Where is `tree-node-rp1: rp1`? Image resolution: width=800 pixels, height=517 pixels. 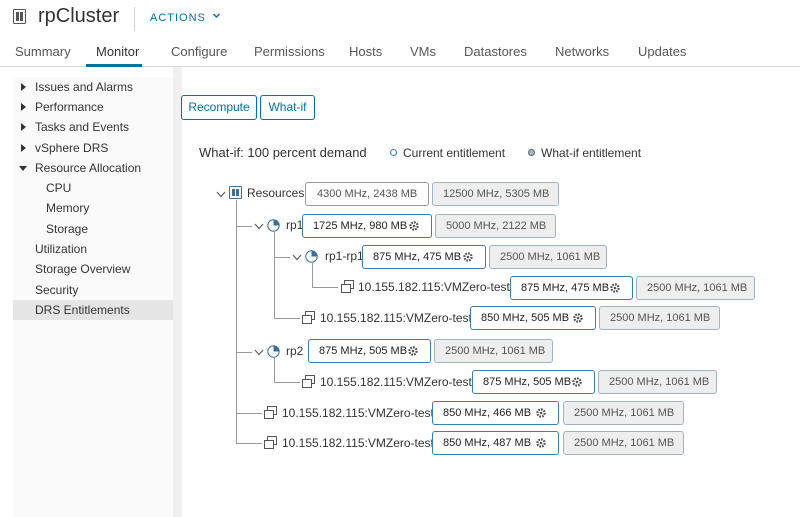
tree-node-rp1: rp1 is located at coordinates (294, 225).